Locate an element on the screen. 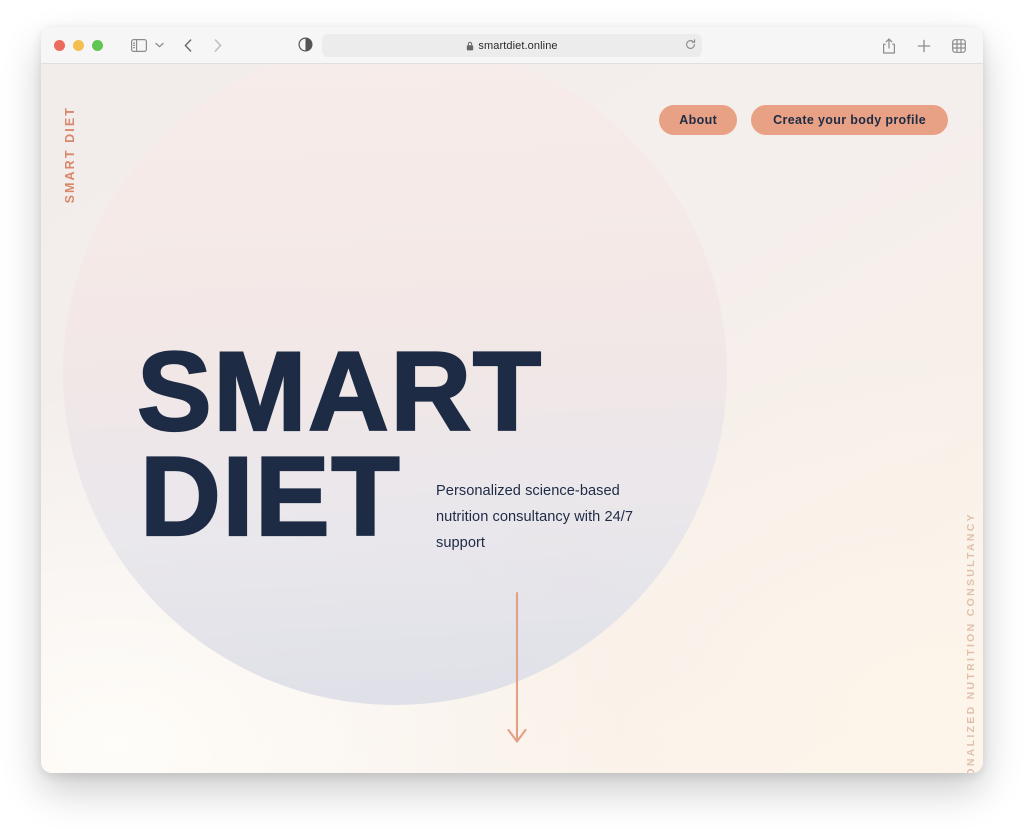  close-button is located at coordinates (59, 45).